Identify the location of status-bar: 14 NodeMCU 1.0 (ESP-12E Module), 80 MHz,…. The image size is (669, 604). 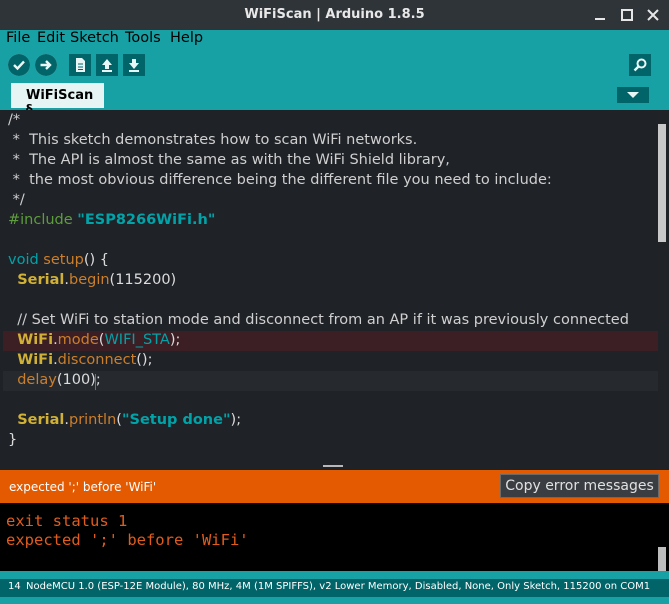
(334, 587).